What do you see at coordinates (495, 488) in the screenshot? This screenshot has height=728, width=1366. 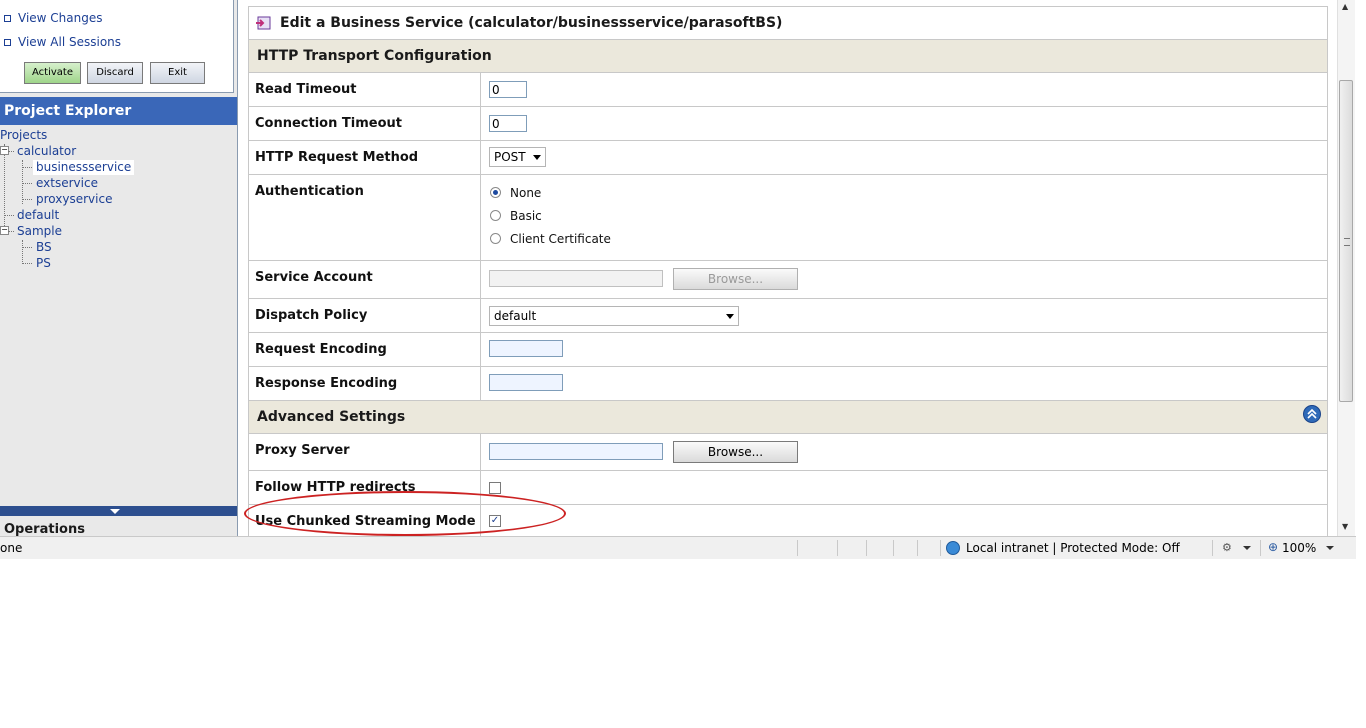 I see `follow-redirects-checkbox` at bounding box center [495, 488].